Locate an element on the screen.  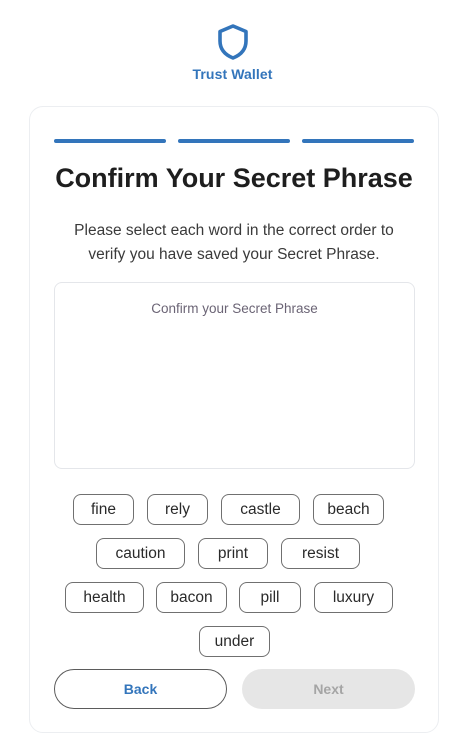
word-chip-health: health is located at coordinates (104, 597).